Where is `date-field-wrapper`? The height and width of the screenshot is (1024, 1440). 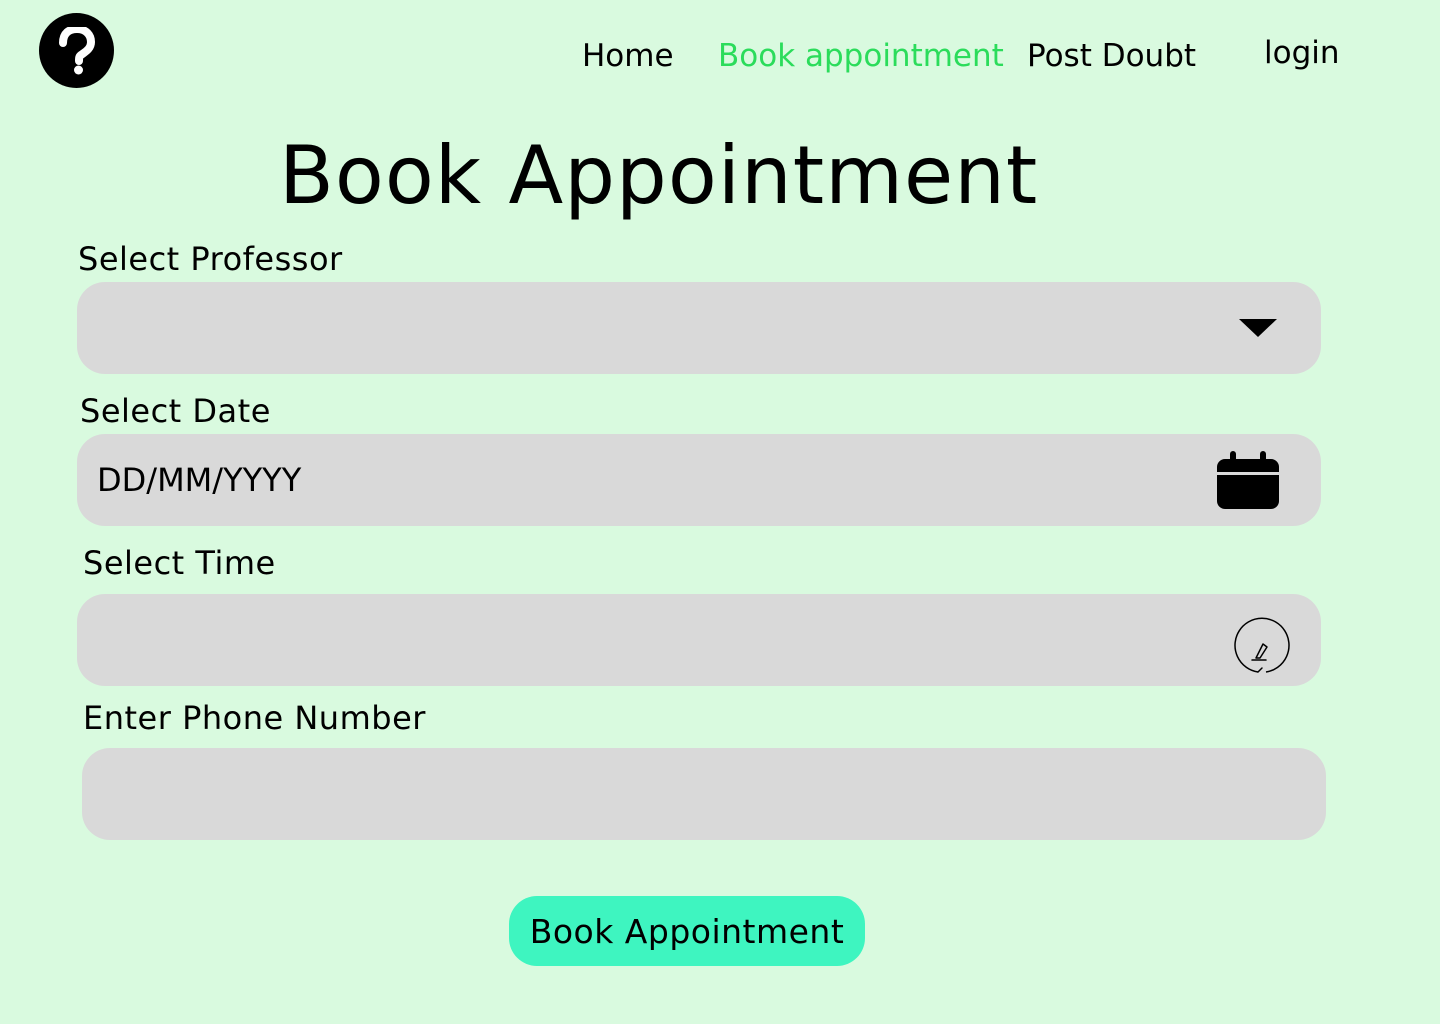
date-field-wrapper is located at coordinates (699, 480).